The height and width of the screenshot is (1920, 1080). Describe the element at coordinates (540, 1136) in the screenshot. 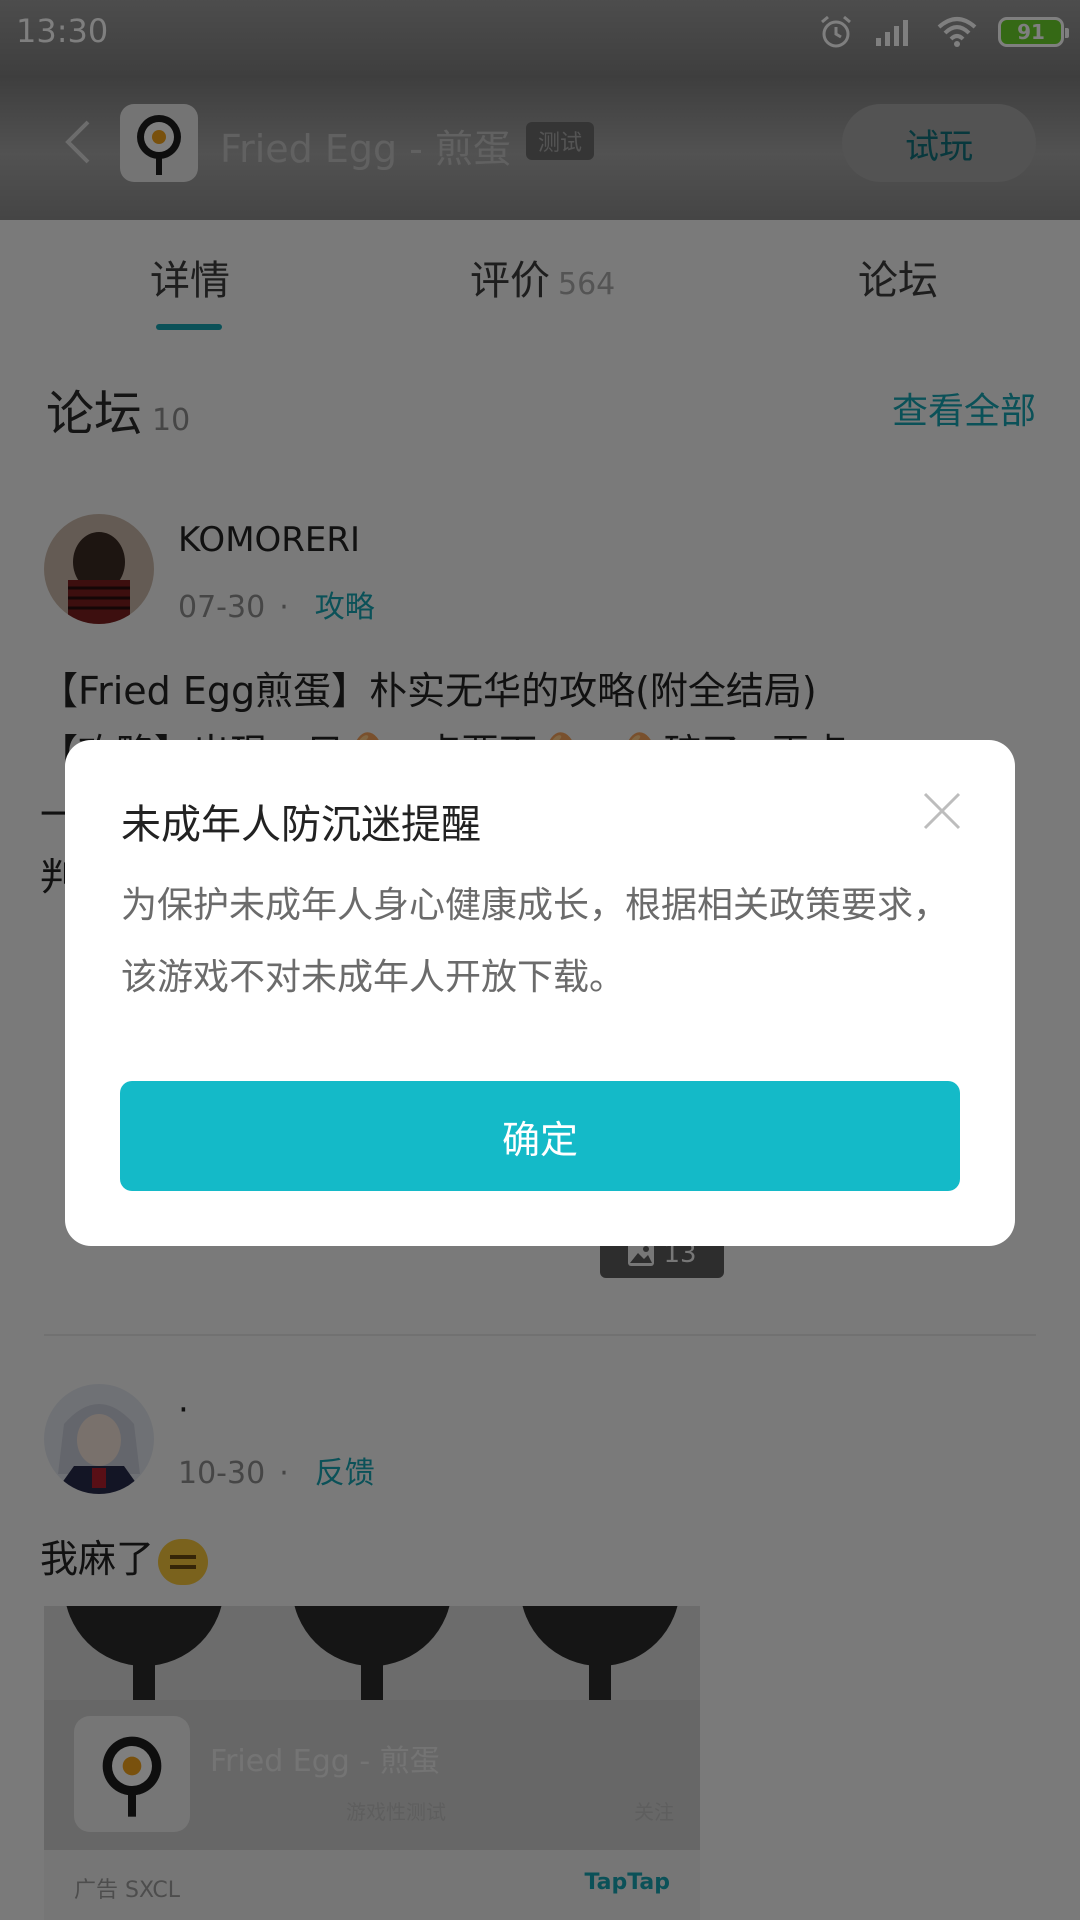

I see `confirm-button: 确定` at that location.